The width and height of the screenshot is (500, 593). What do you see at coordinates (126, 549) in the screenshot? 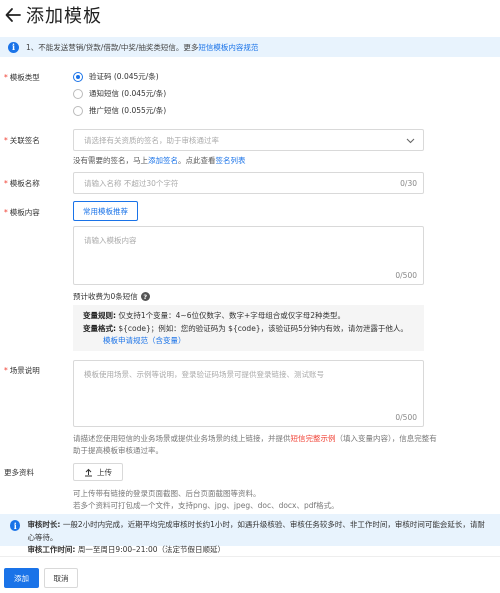
I see `audit-hours: 审核工作时间: 周一至周日9:00–21:00（法定节假日顺延）` at bounding box center [126, 549].